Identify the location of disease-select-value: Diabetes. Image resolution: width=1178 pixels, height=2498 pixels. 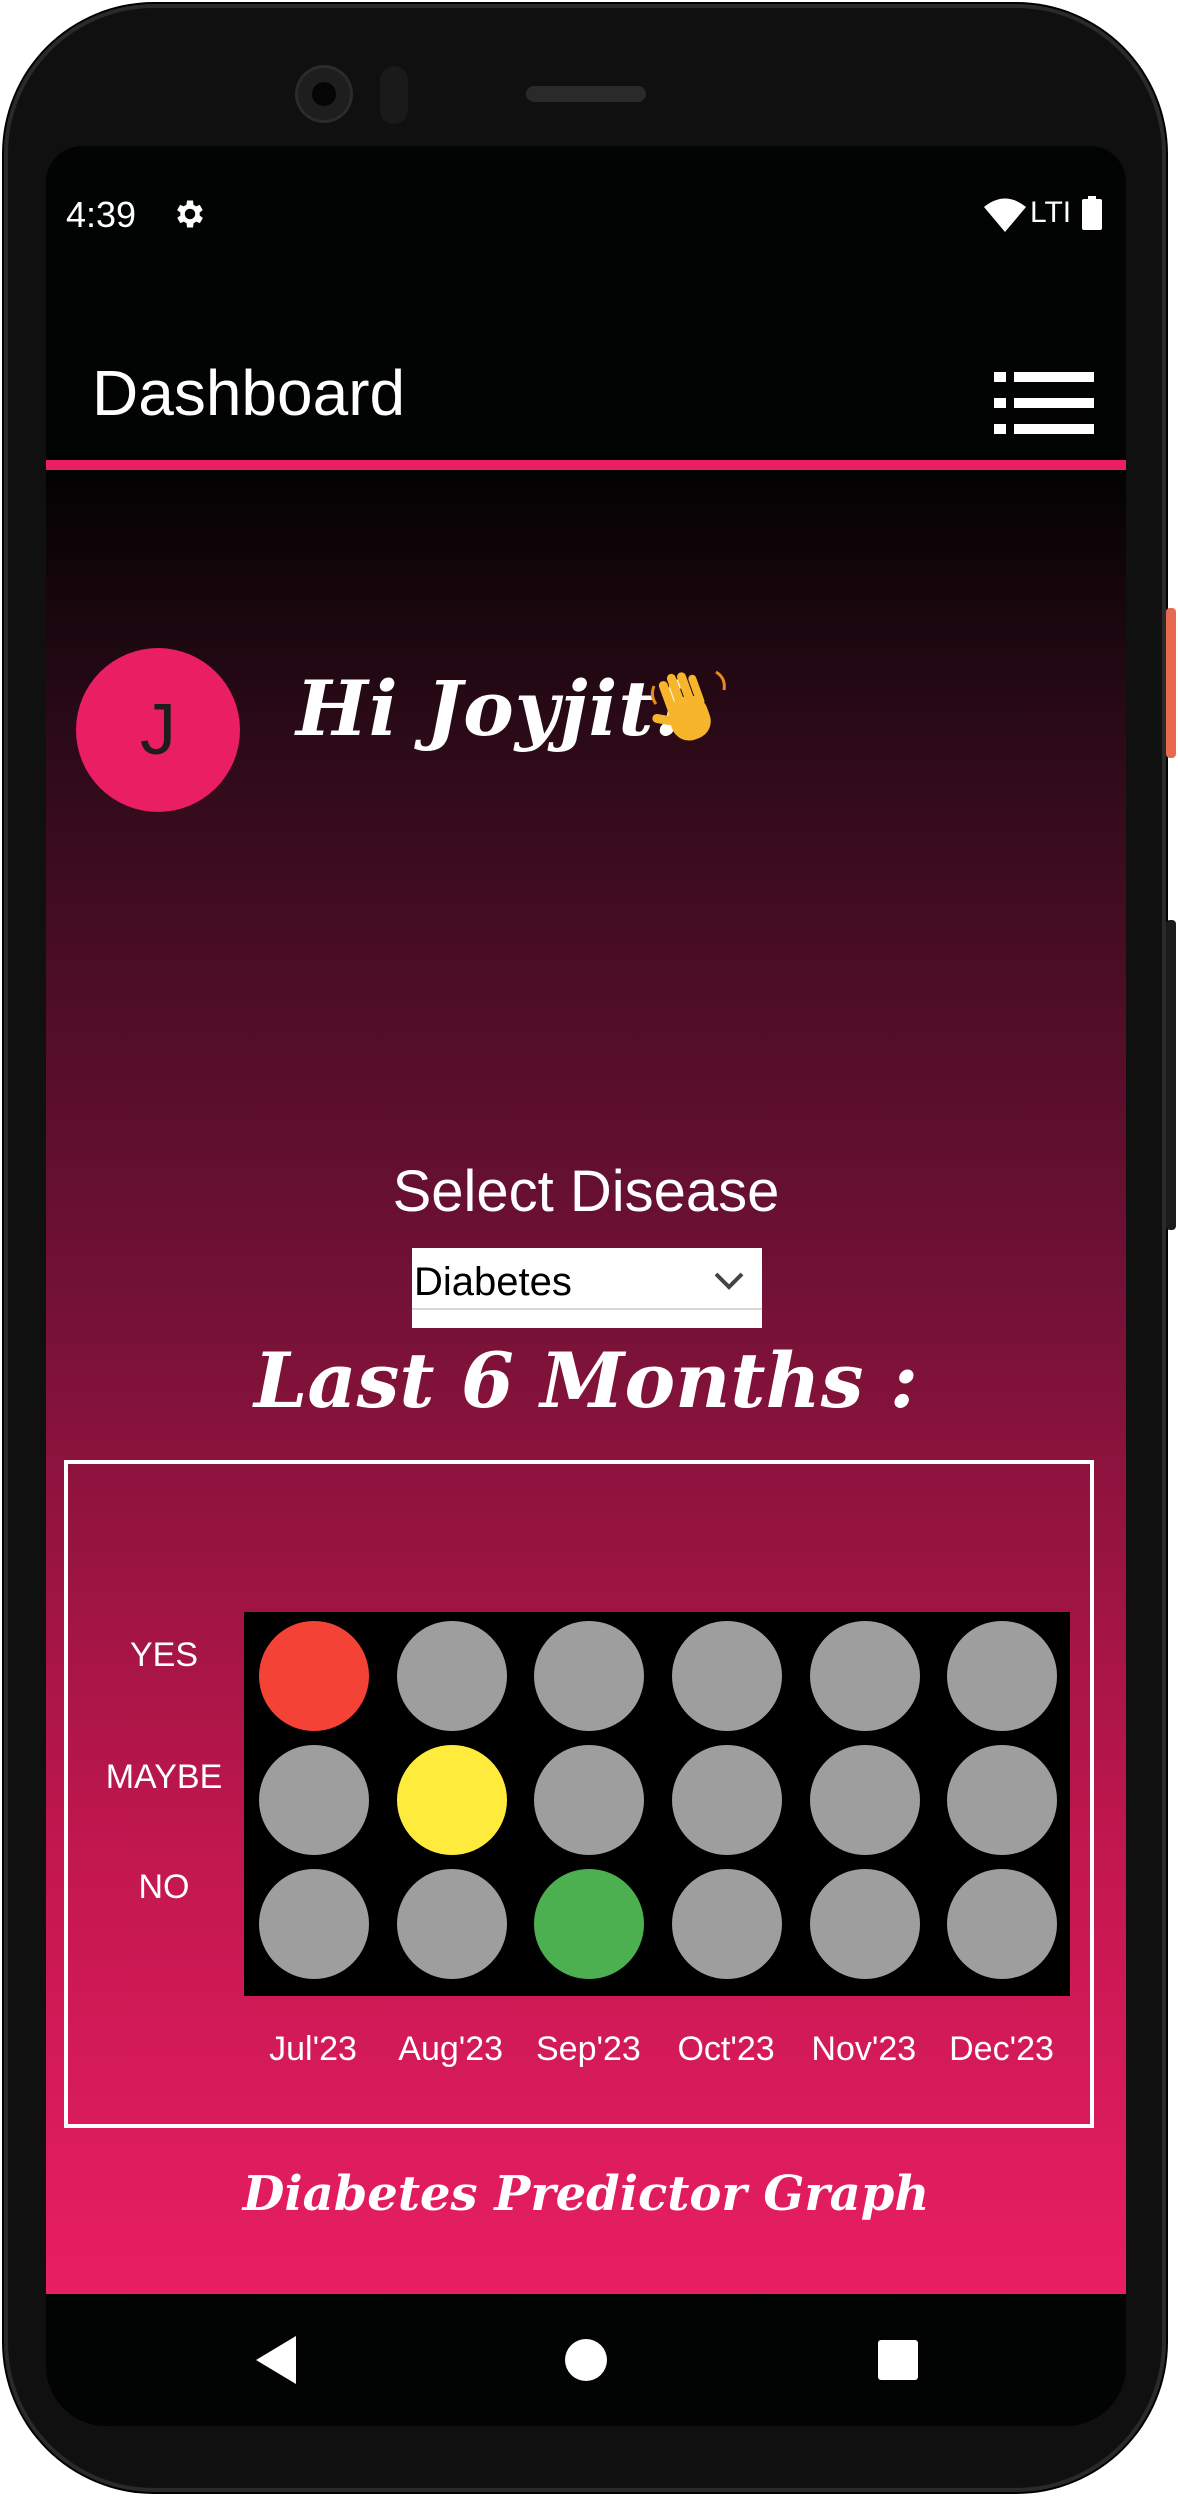
(493, 1282).